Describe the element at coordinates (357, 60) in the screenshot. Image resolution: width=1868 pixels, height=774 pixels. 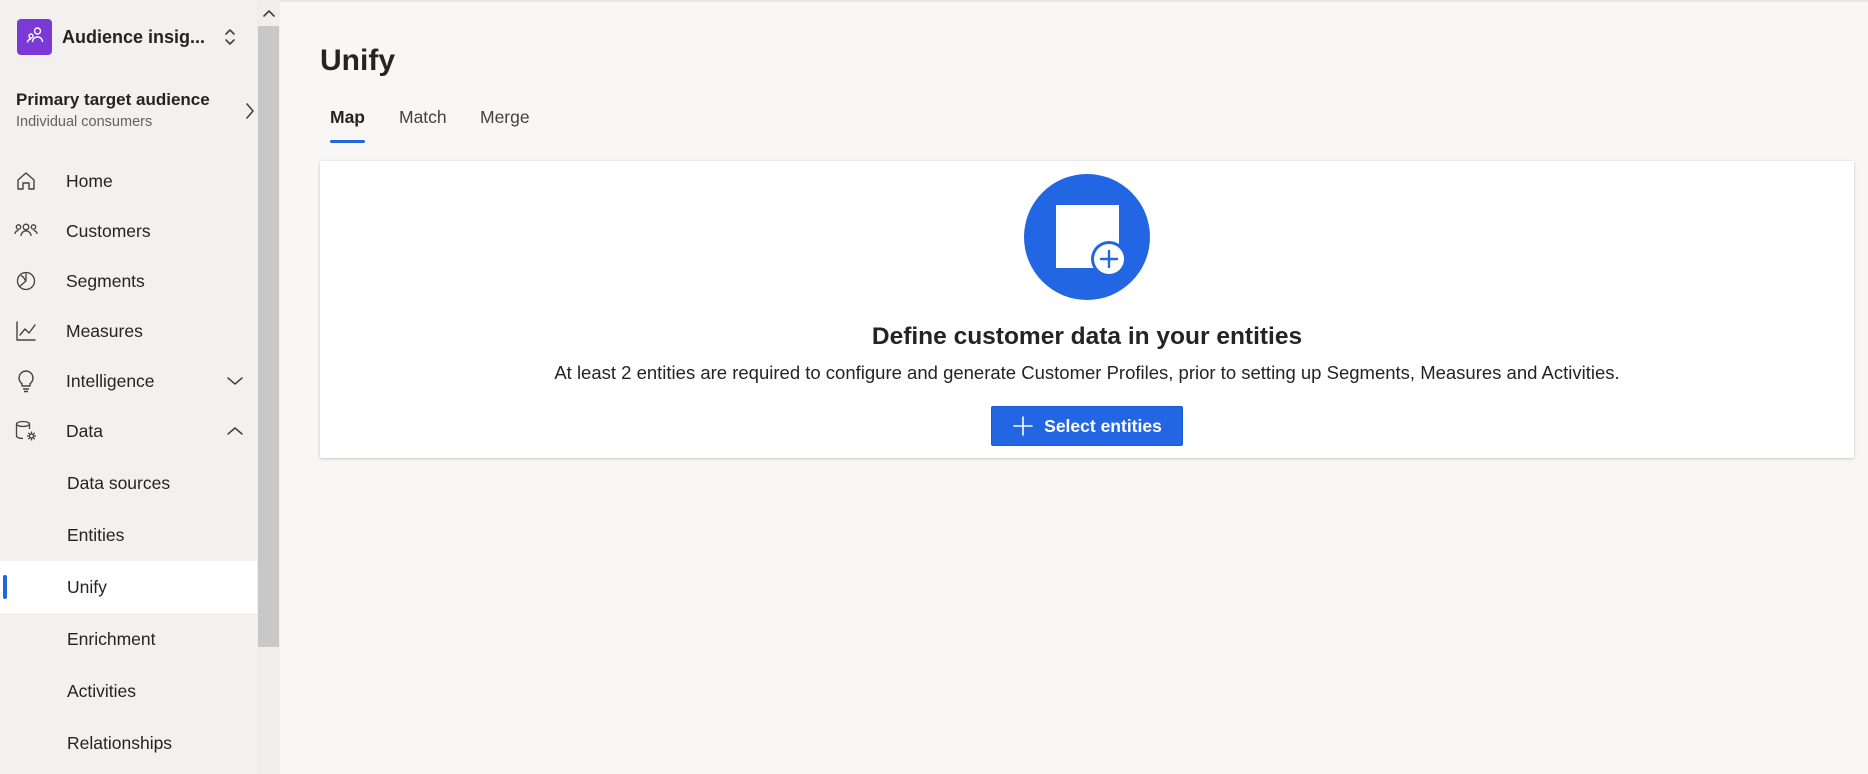
I see `page-title: Unify` at that location.